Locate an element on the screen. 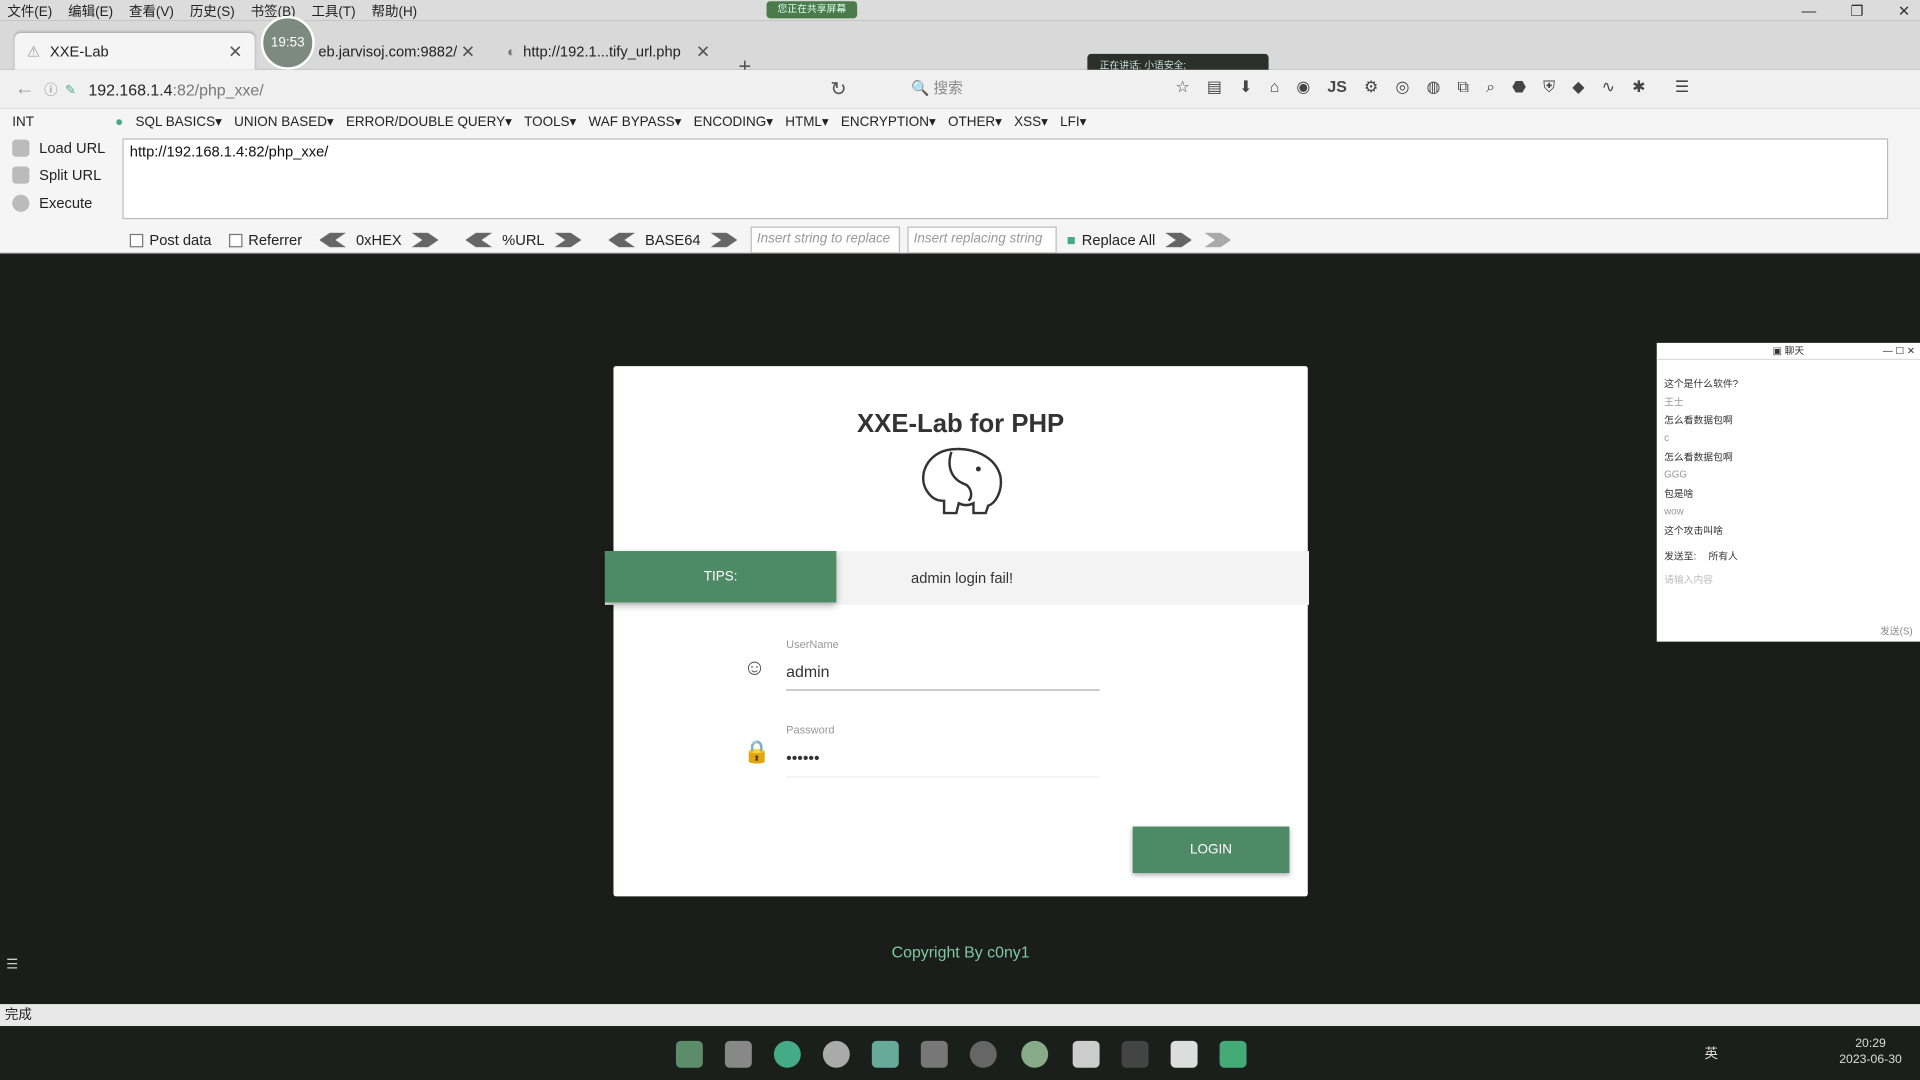 The height and width of the screenshot is (1080, 1920). send-to-select: 所有人 is located at coordinates (1722, 556).